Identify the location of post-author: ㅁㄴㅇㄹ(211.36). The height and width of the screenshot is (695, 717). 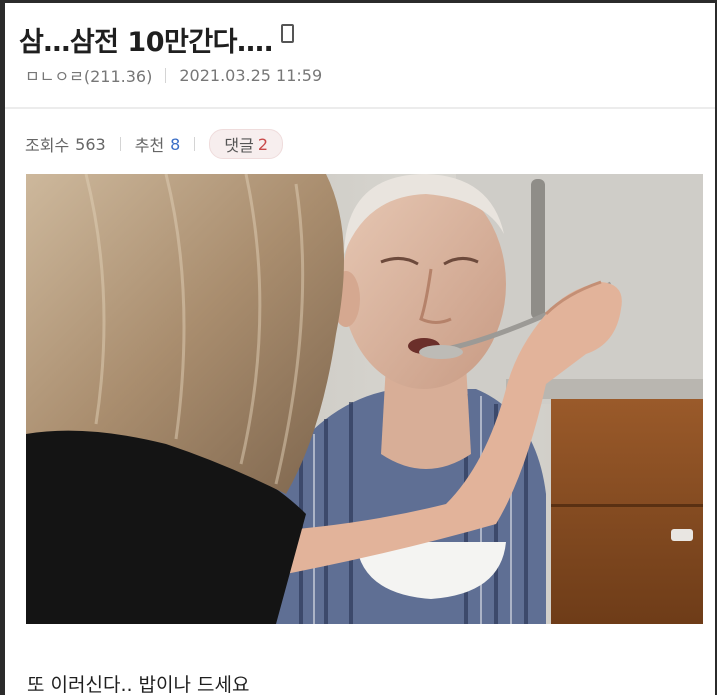
(88, 75).